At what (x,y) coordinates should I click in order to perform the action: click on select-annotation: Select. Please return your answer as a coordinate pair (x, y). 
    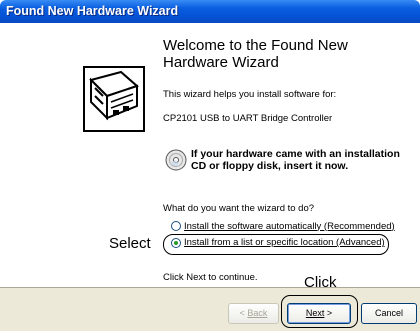
    Looking at the image, I should click on (130, 243).